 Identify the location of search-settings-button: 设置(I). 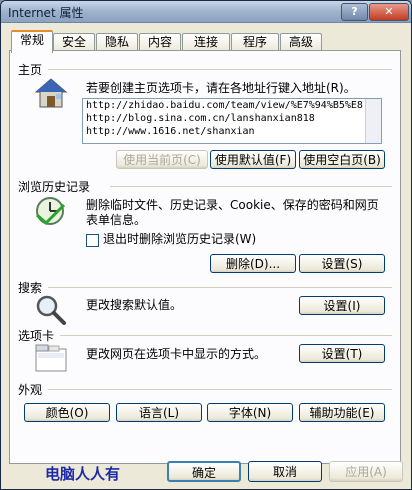
(342, 305).